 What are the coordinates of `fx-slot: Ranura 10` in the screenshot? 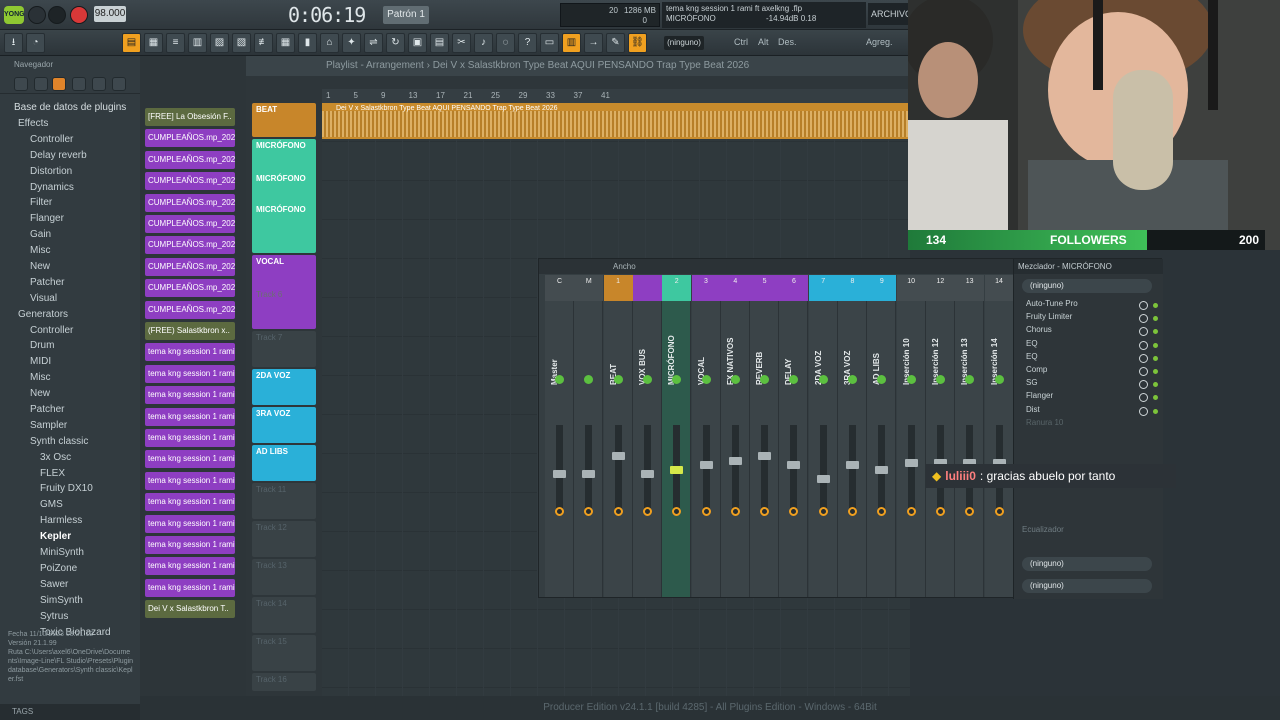 It's located at (1090, 424).